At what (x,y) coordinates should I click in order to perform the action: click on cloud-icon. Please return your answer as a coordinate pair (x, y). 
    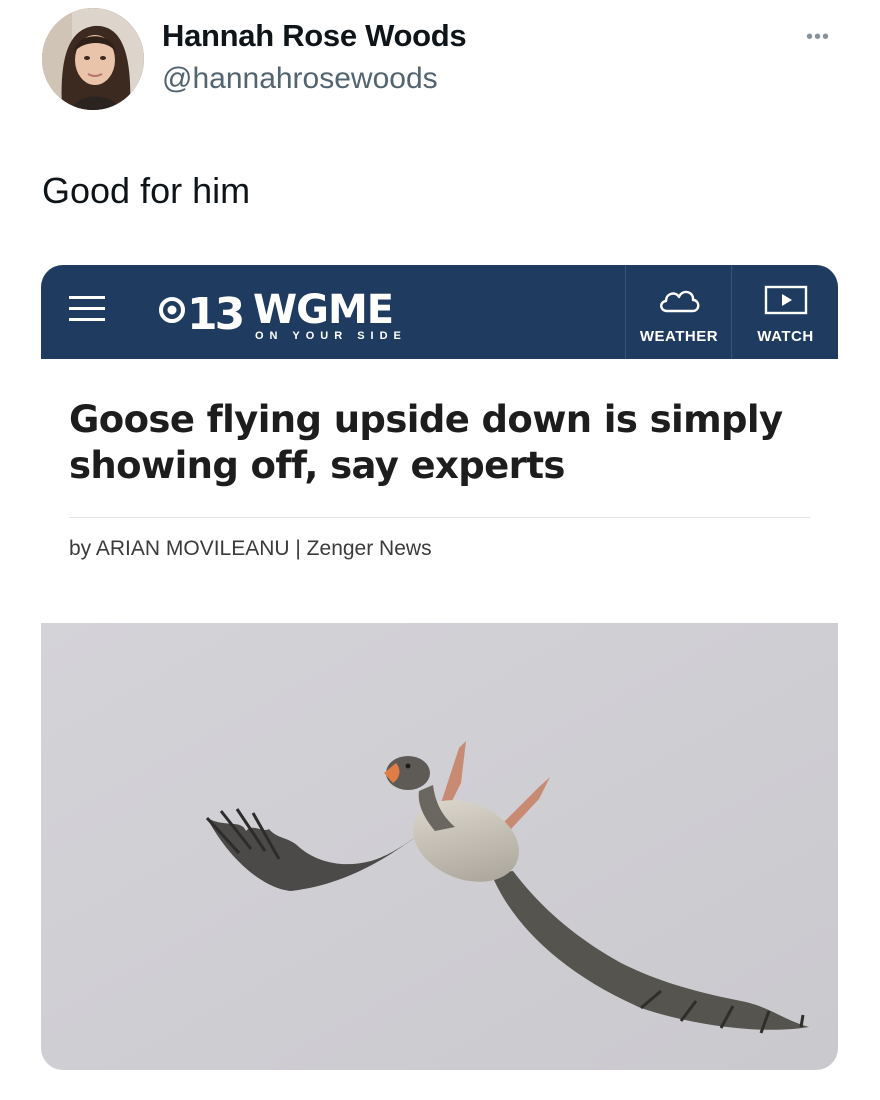
    Looking at the image, I should click on (680, 301).